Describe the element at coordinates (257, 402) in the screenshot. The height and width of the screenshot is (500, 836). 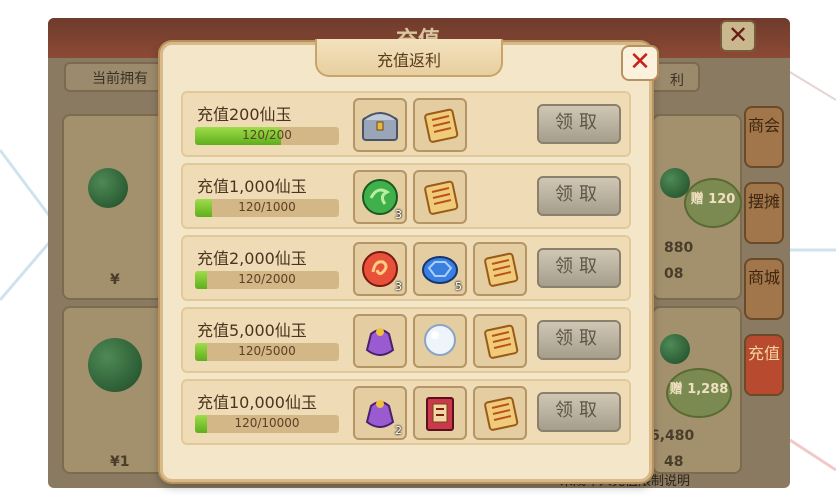
I see `rebate-label: 充值10,000仙玉` at that location.